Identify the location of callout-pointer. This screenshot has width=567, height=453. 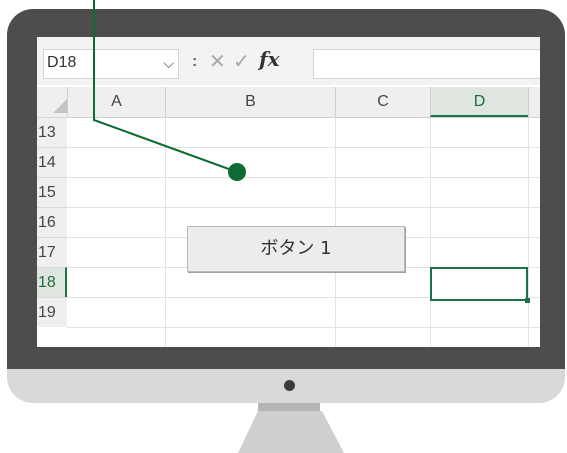
(169, 90).